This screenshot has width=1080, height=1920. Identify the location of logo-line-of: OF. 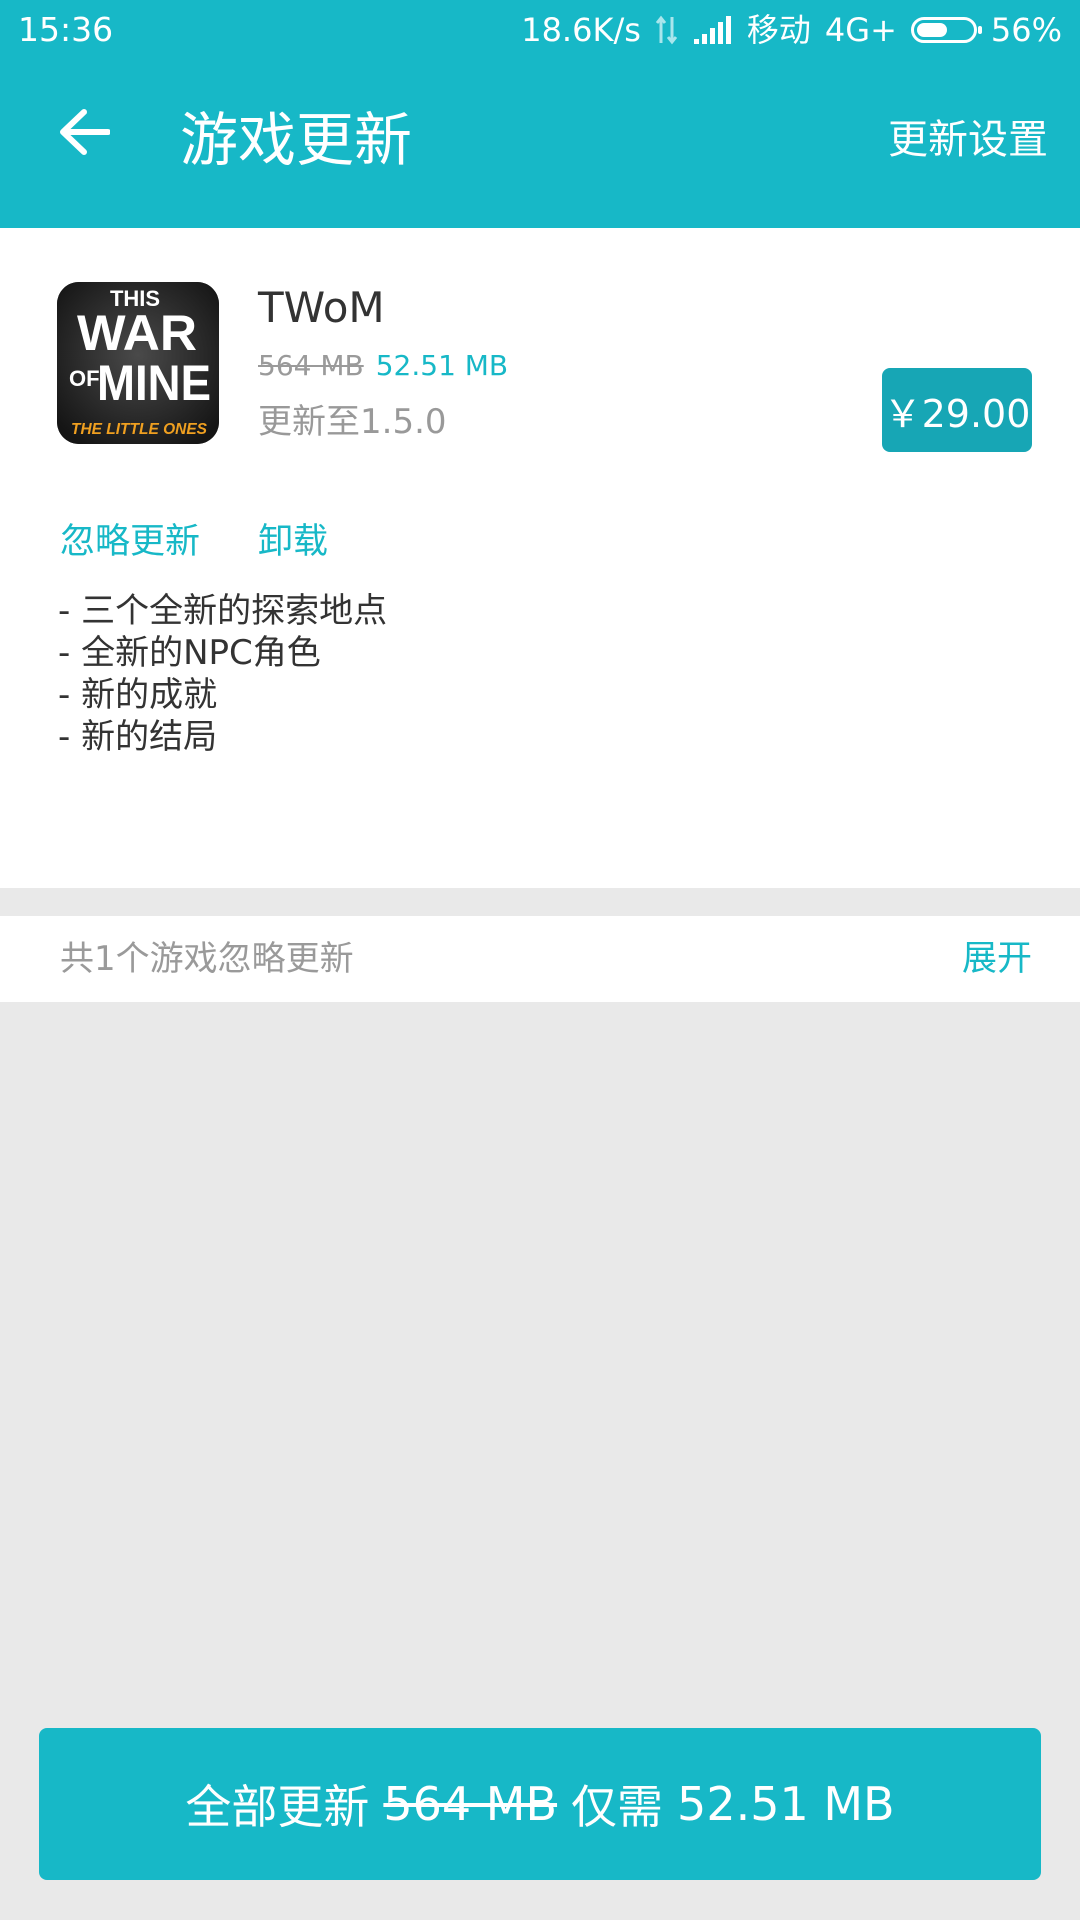
(84, 378).